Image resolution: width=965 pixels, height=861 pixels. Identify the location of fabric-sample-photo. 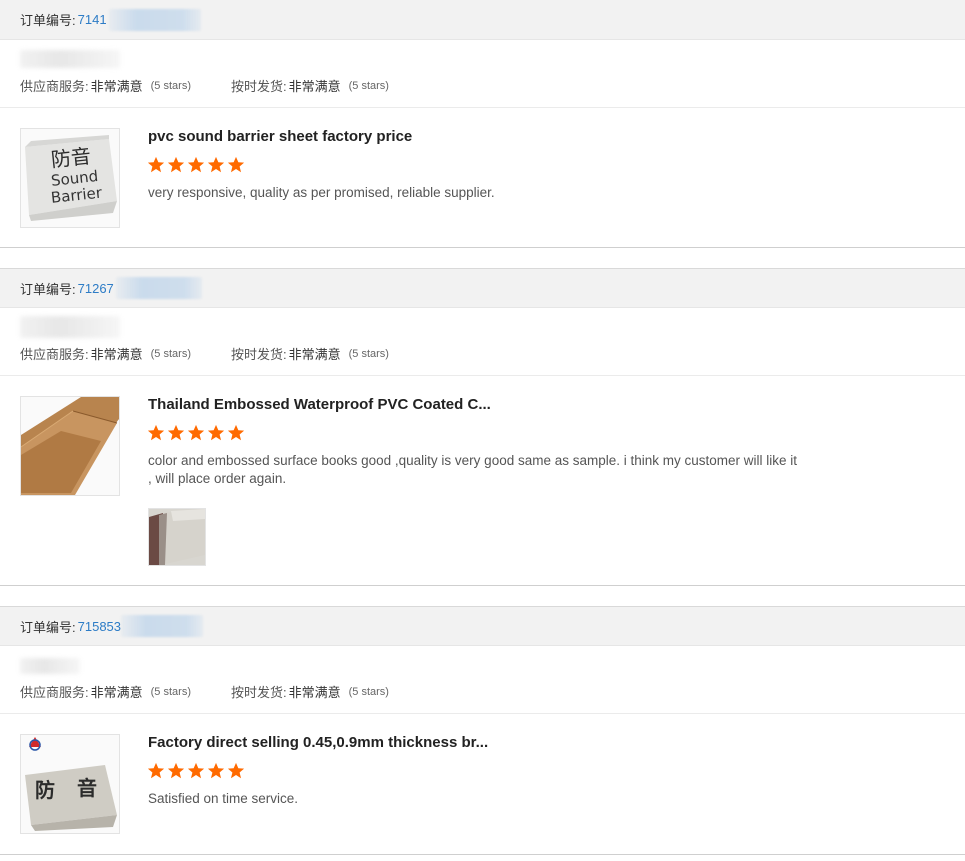
(177, 537).